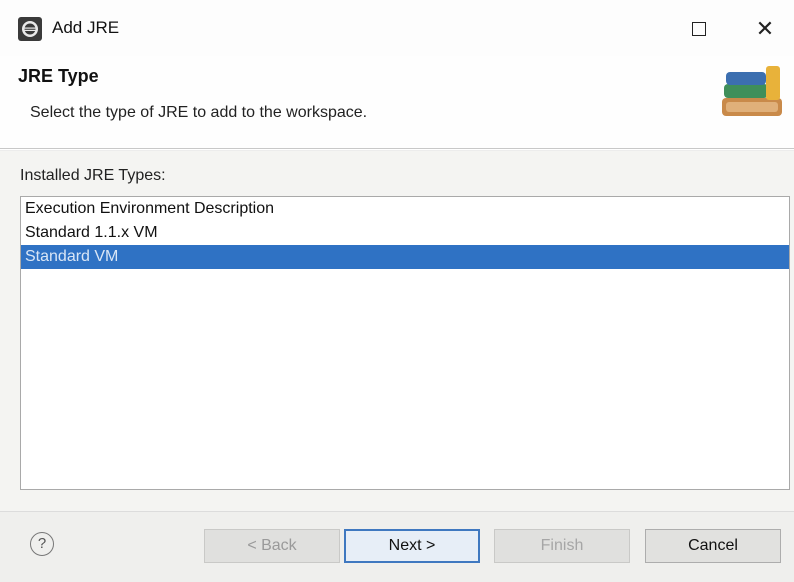 The image size is (794, 582). Describe the element at coordinates (562, 546) in the screenshot. I see `finish-button: Finish` at that location.